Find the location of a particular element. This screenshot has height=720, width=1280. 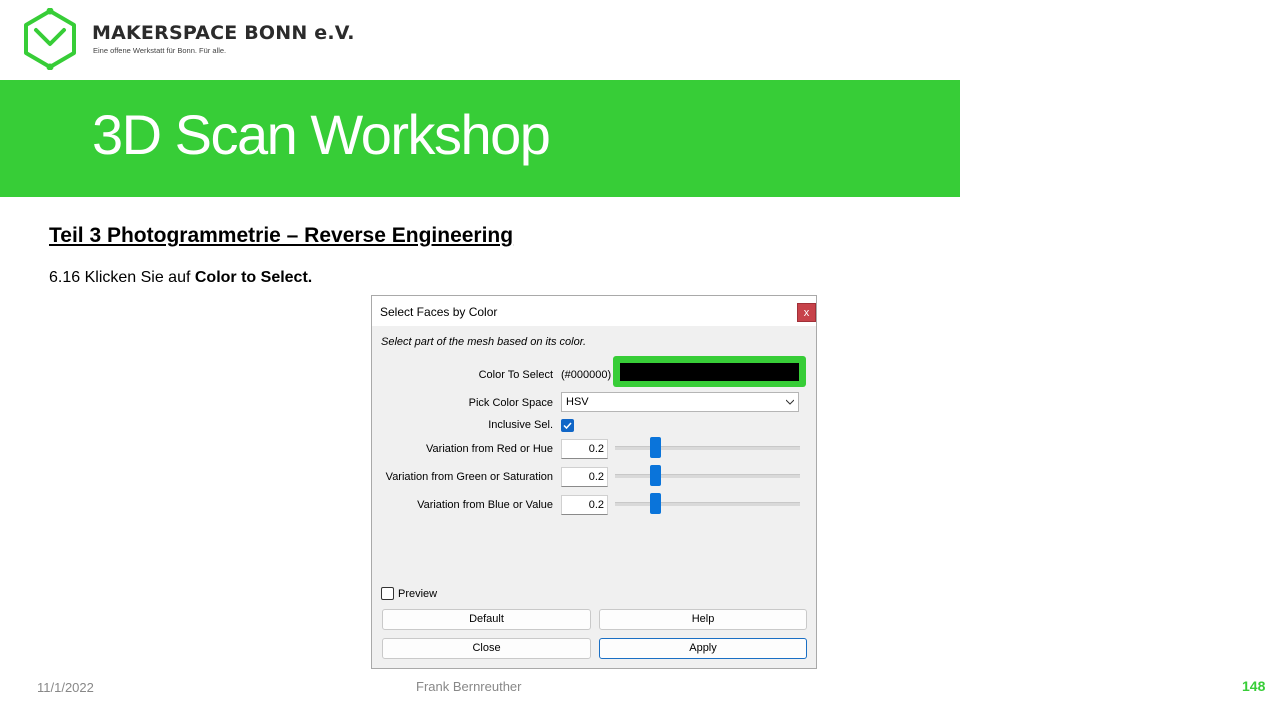

makerspace-logo-icon is located at coordinates (50, 39).